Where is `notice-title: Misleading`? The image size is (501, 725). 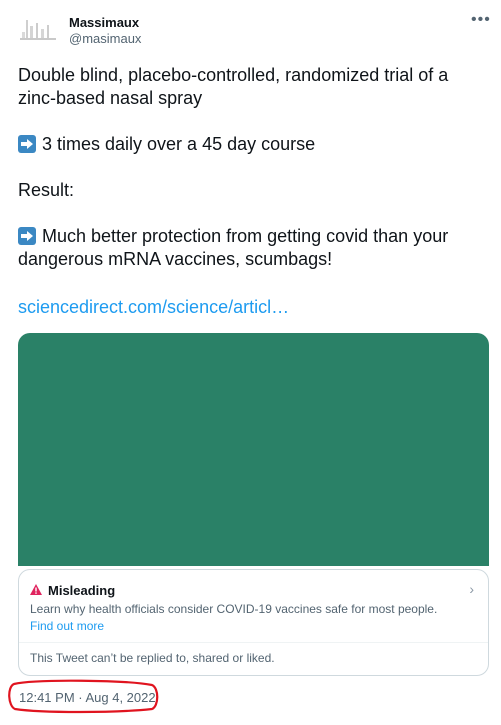 notice-title: Misleading is located at coordinates (82, 590).